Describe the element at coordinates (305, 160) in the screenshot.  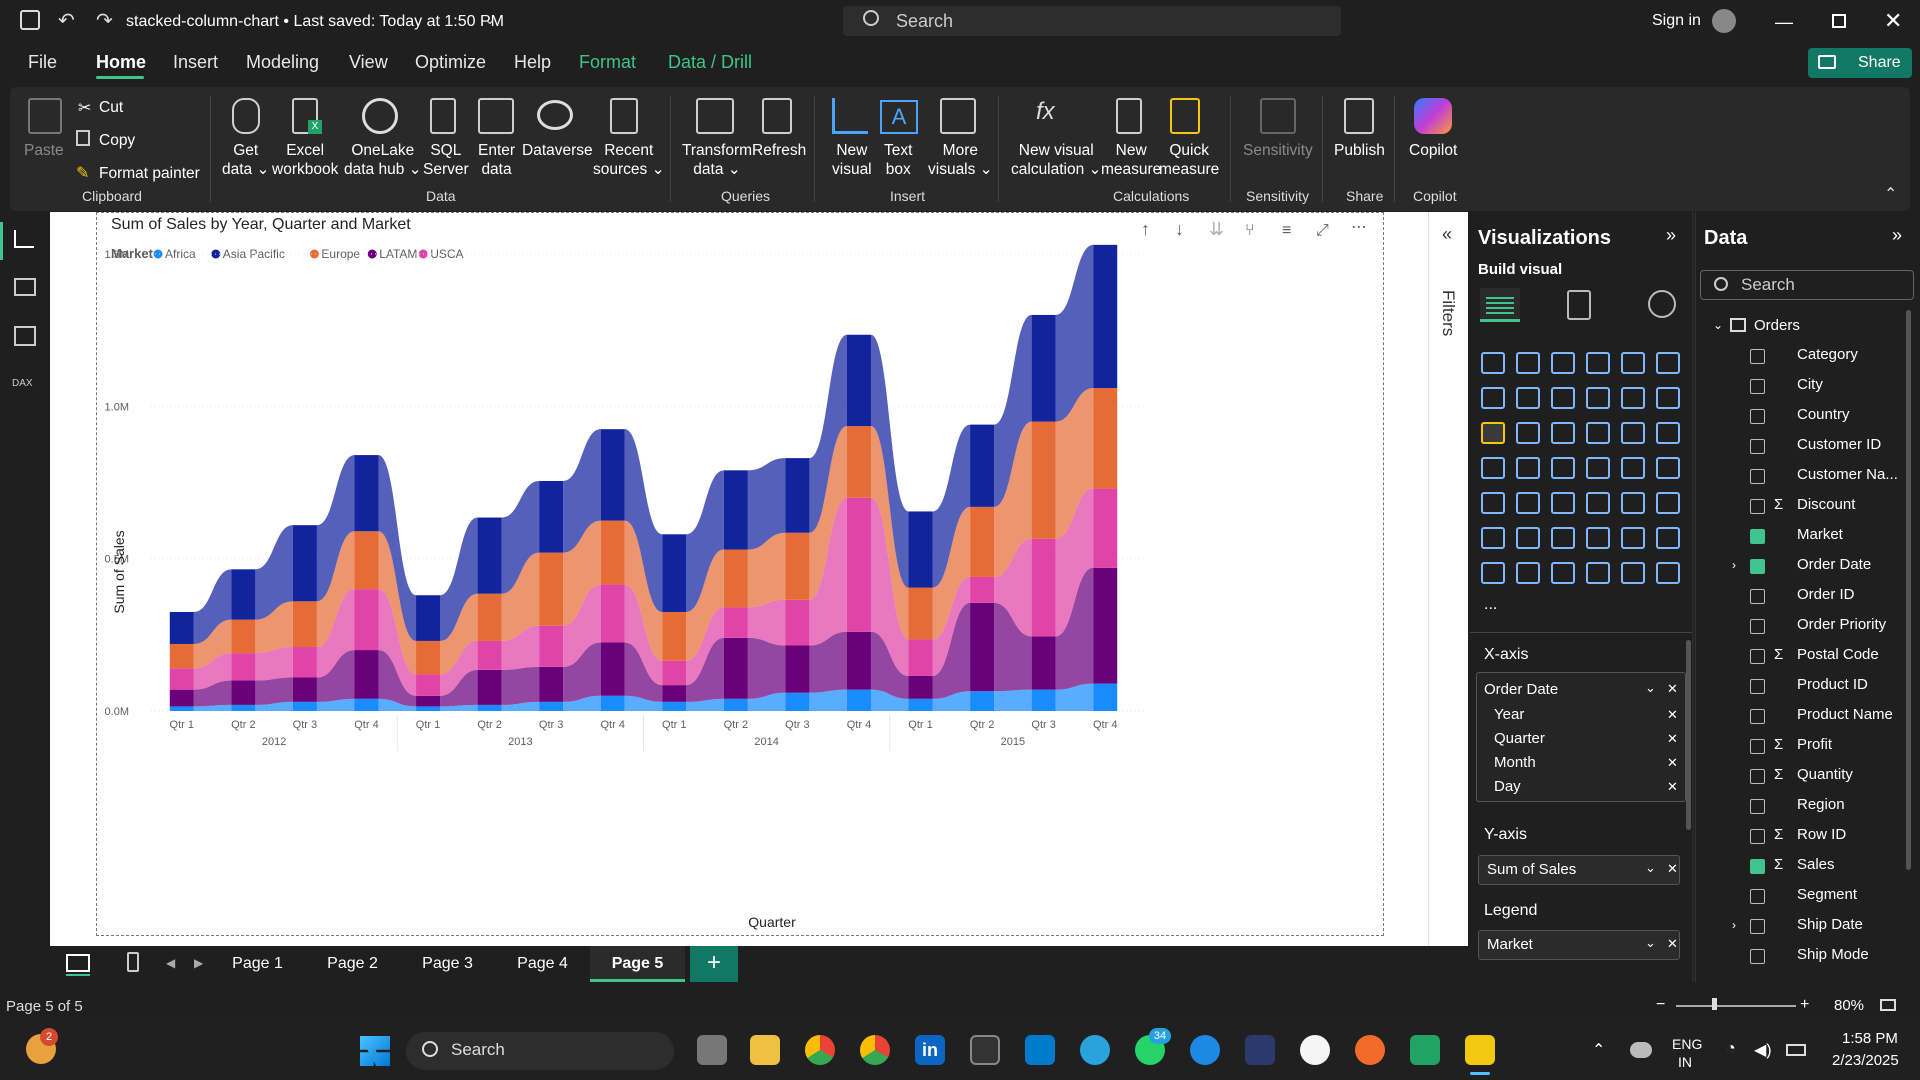
I see `excel-workbook-button: Excel workbook` at that location.